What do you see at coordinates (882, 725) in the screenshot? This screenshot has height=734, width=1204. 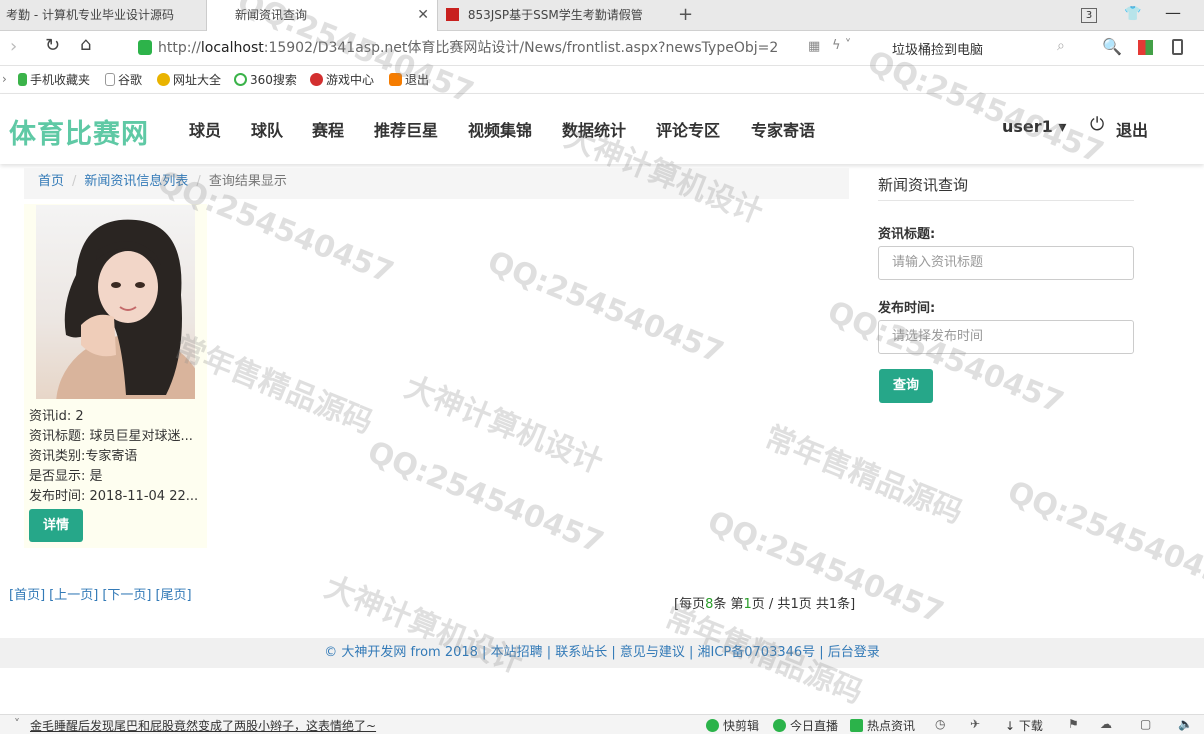 I see `status-item-hot: 热点资讯` at bounding box center [882, 725].